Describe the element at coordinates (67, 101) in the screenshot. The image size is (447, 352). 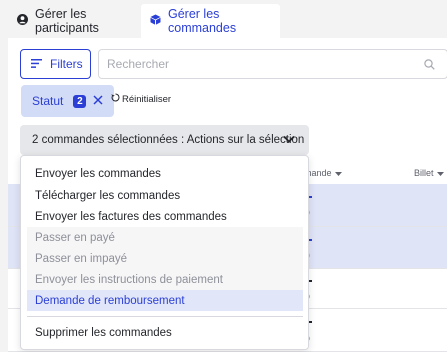
I see `status-filter-chip: Statut 2` at that location.